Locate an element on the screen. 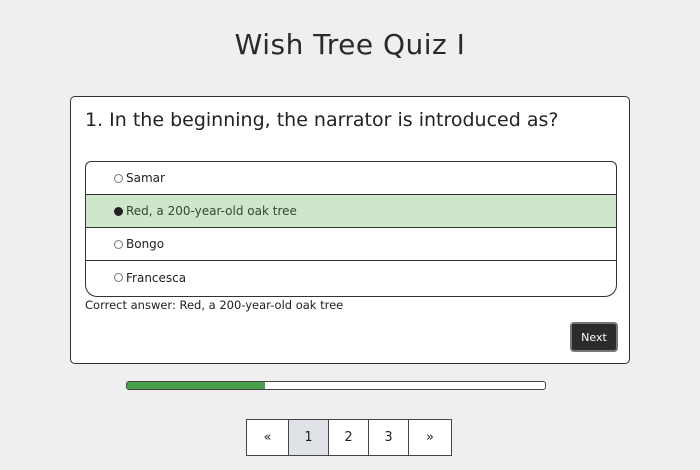 This screenshot has height=470, width=700. radio-button-checked is located at coordinates (118, 211).